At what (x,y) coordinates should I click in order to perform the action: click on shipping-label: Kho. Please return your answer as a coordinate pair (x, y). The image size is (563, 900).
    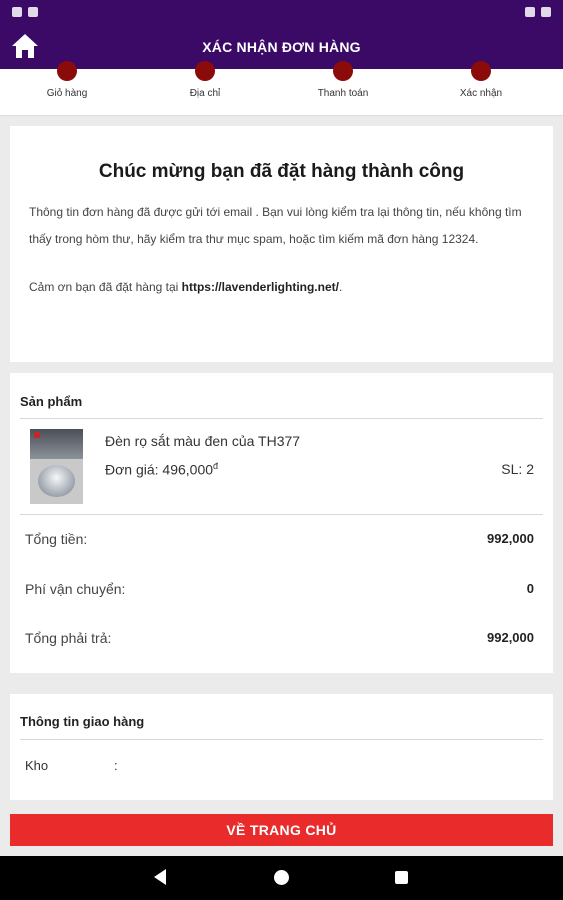
    Looking at the image, I should click on (37, 765).